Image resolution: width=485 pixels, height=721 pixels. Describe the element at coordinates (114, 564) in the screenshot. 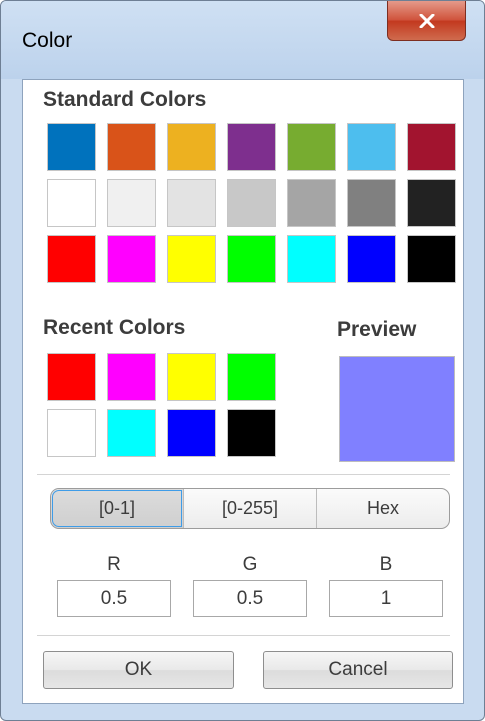

I see `r-label: R` at that location.